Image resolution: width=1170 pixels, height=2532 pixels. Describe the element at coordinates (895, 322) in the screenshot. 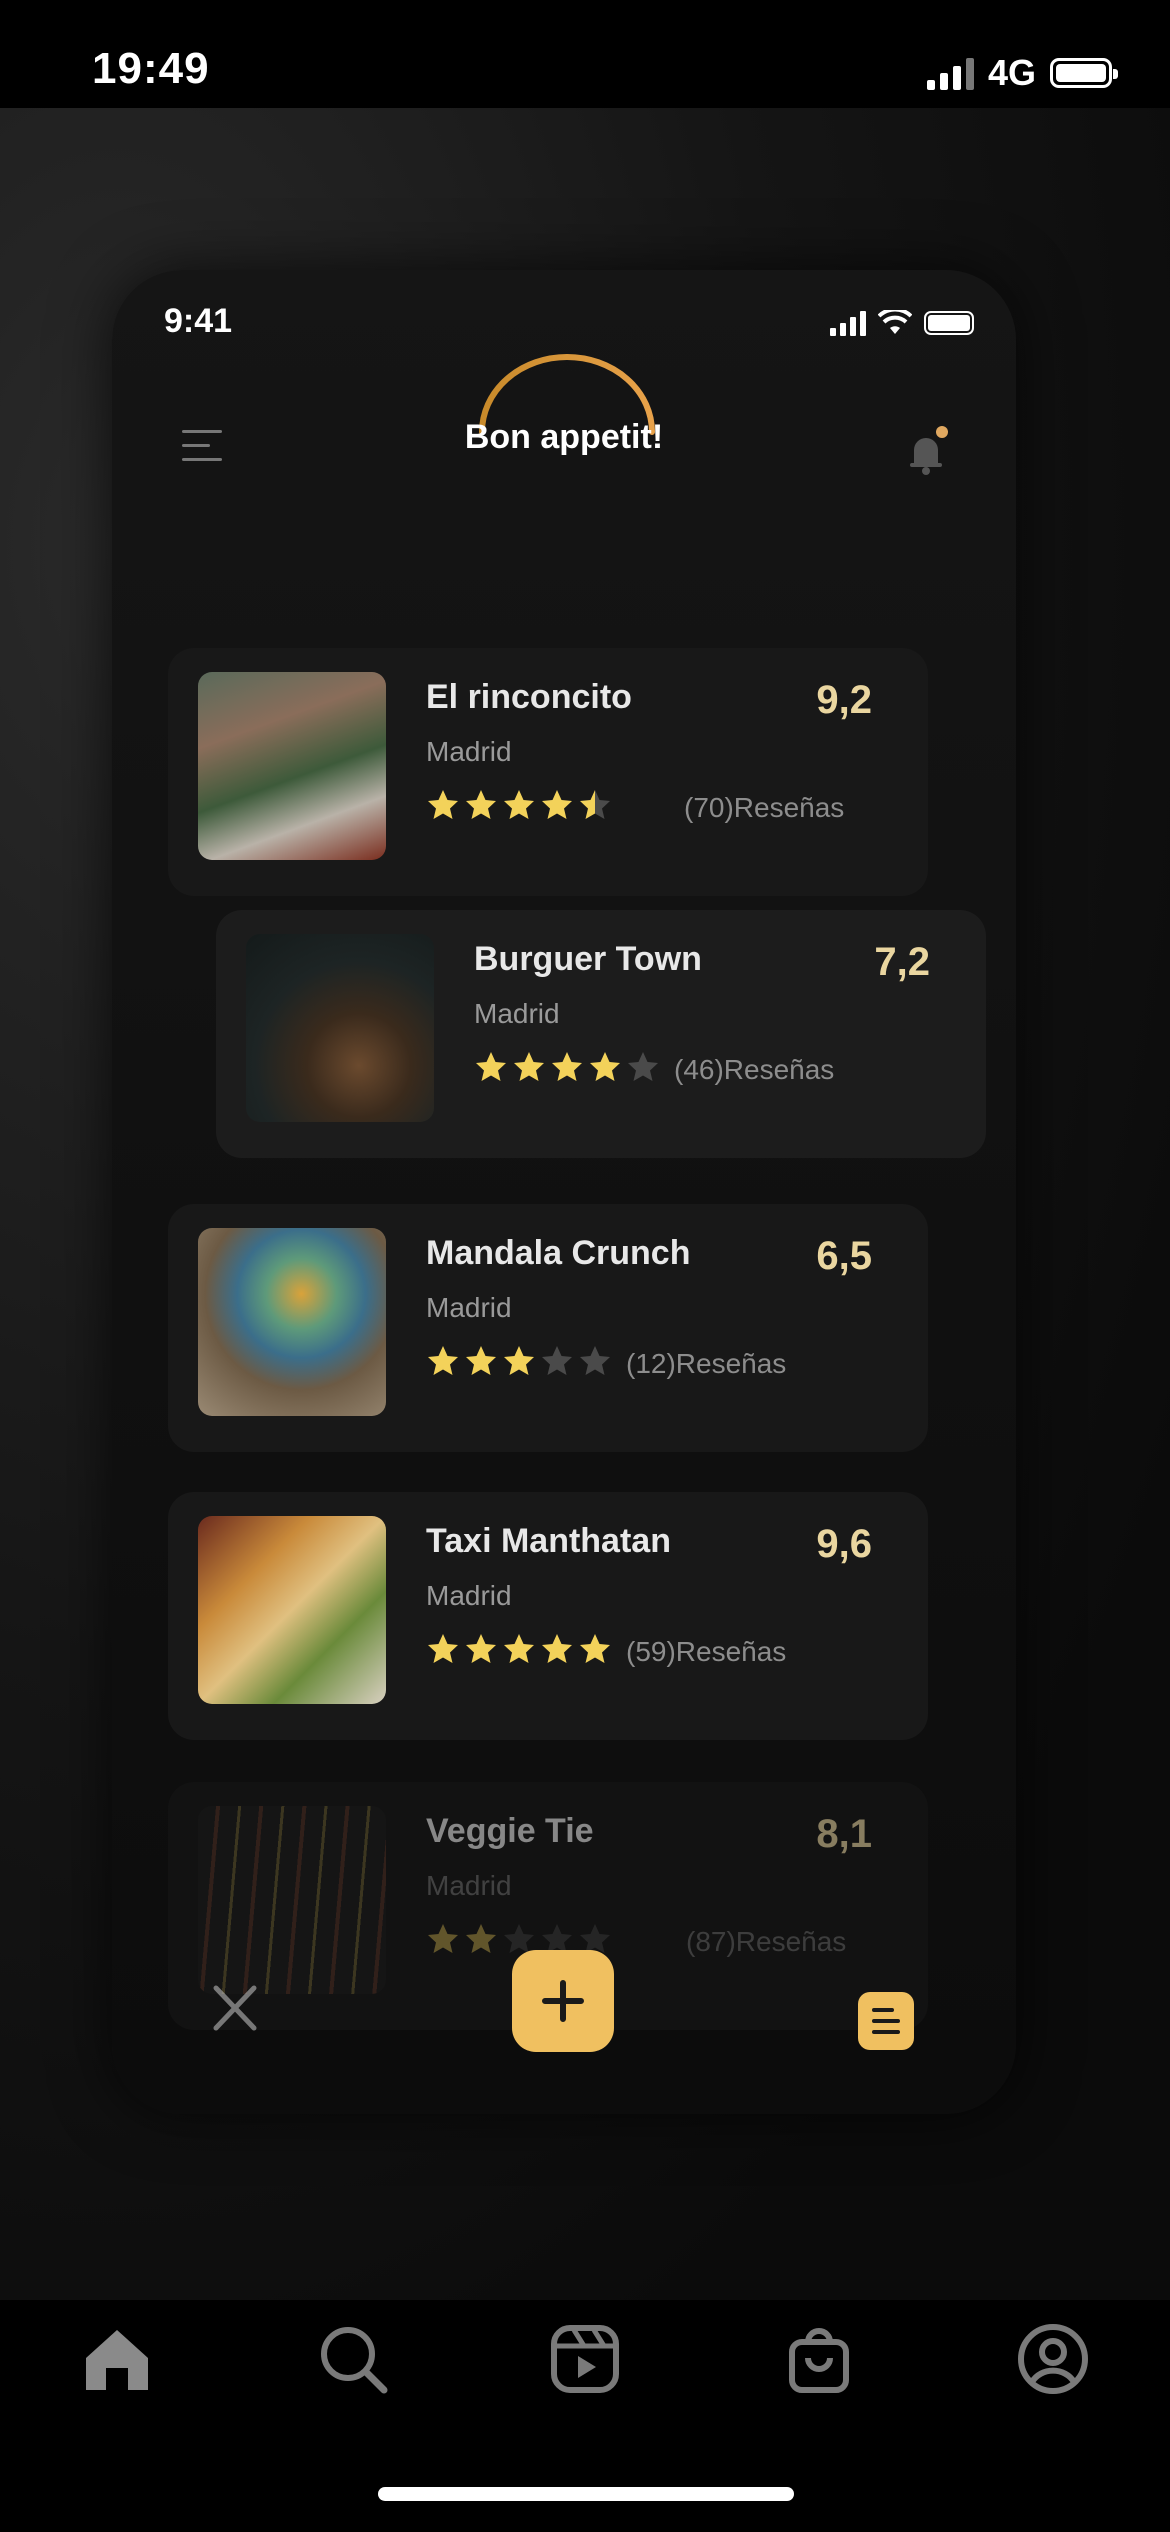

I see `wifi-icon` at that location.